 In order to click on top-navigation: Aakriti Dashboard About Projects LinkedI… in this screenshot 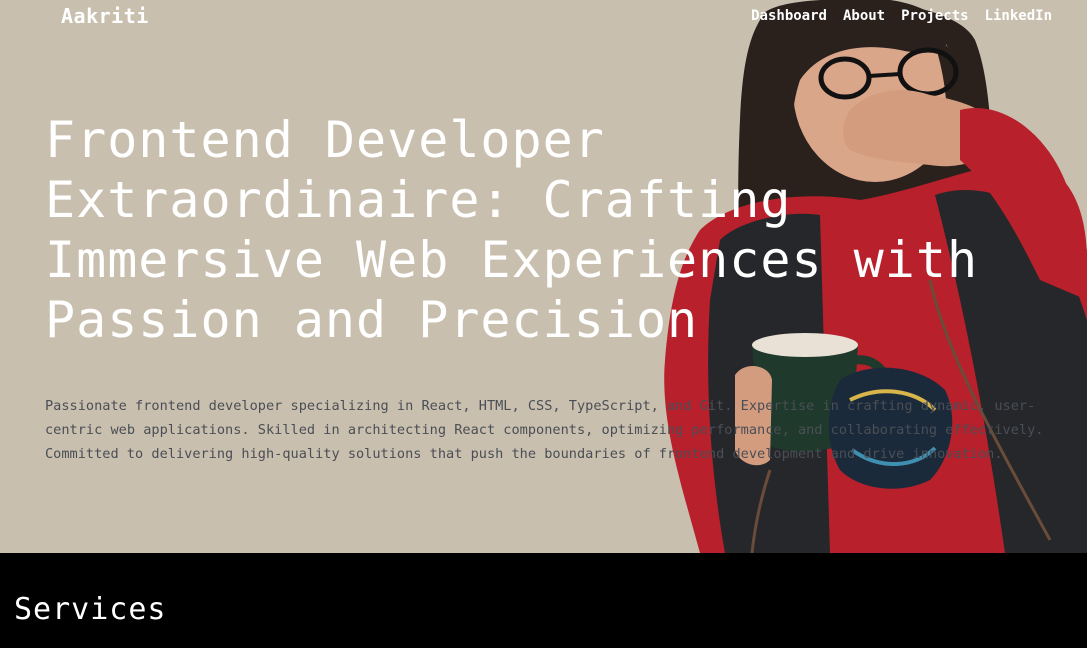, I will do `click(543, 17)`.